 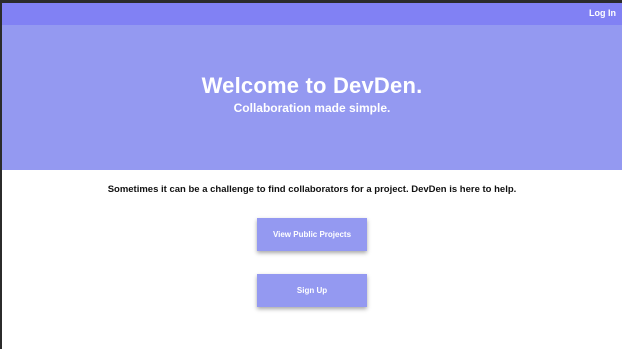 I want to click on top-nav-bar: Log In, so click(x=312, y=14).